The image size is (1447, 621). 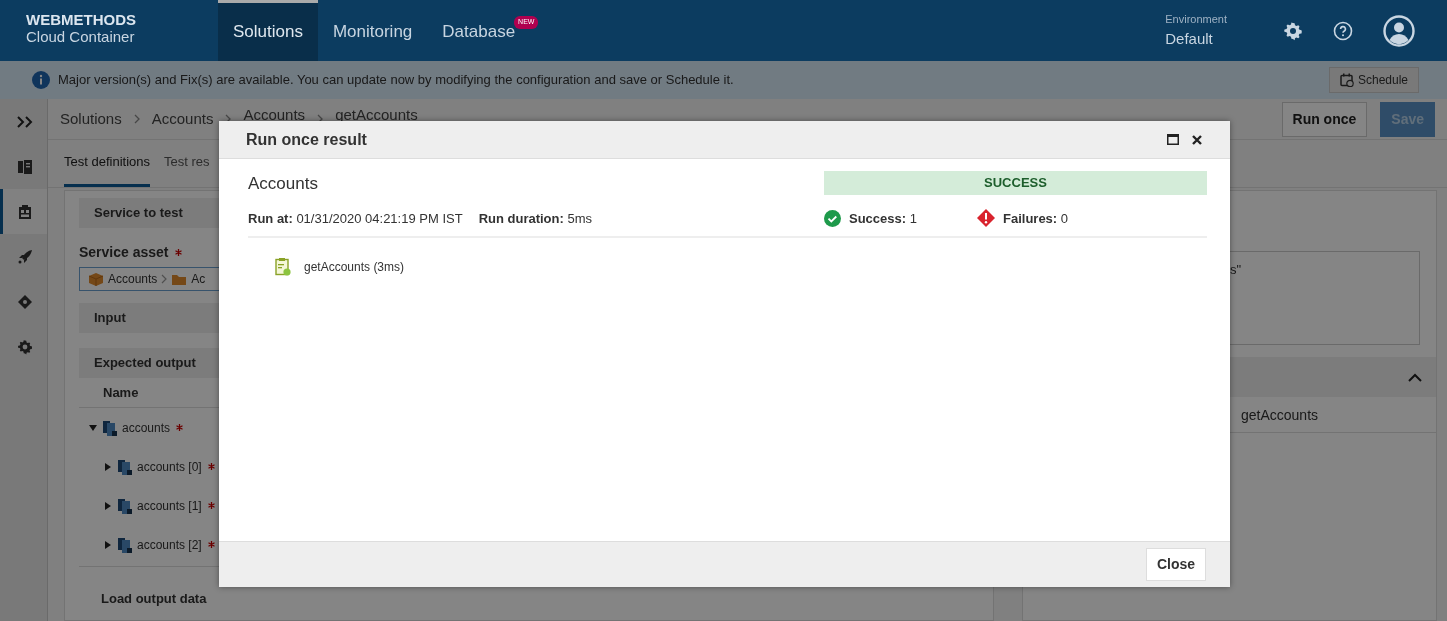 What do you see at coordinates (1196, 19) in the screenshot?
I see `environment-label: Environment` at bounding box center [1196, 19].